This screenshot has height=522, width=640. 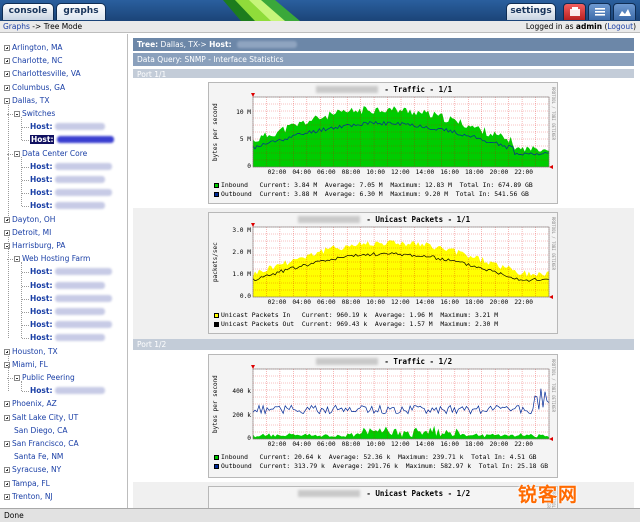 I want to click on tree-node-label: Web Hosting Farm, so click(x=56, y=258).